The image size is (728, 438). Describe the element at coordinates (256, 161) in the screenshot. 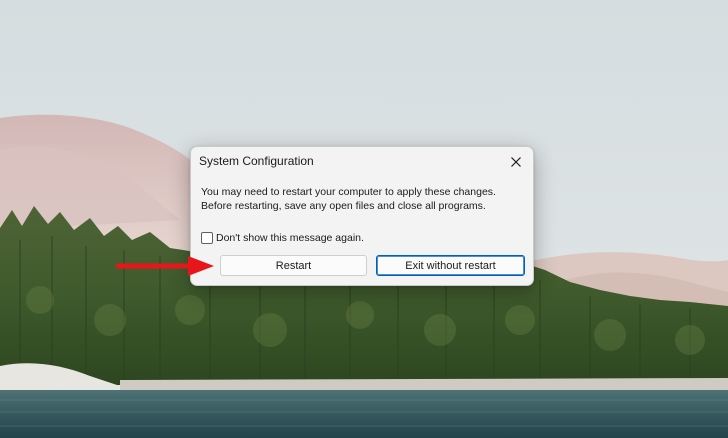

I see `dialog-title: System Configuration` at that location.